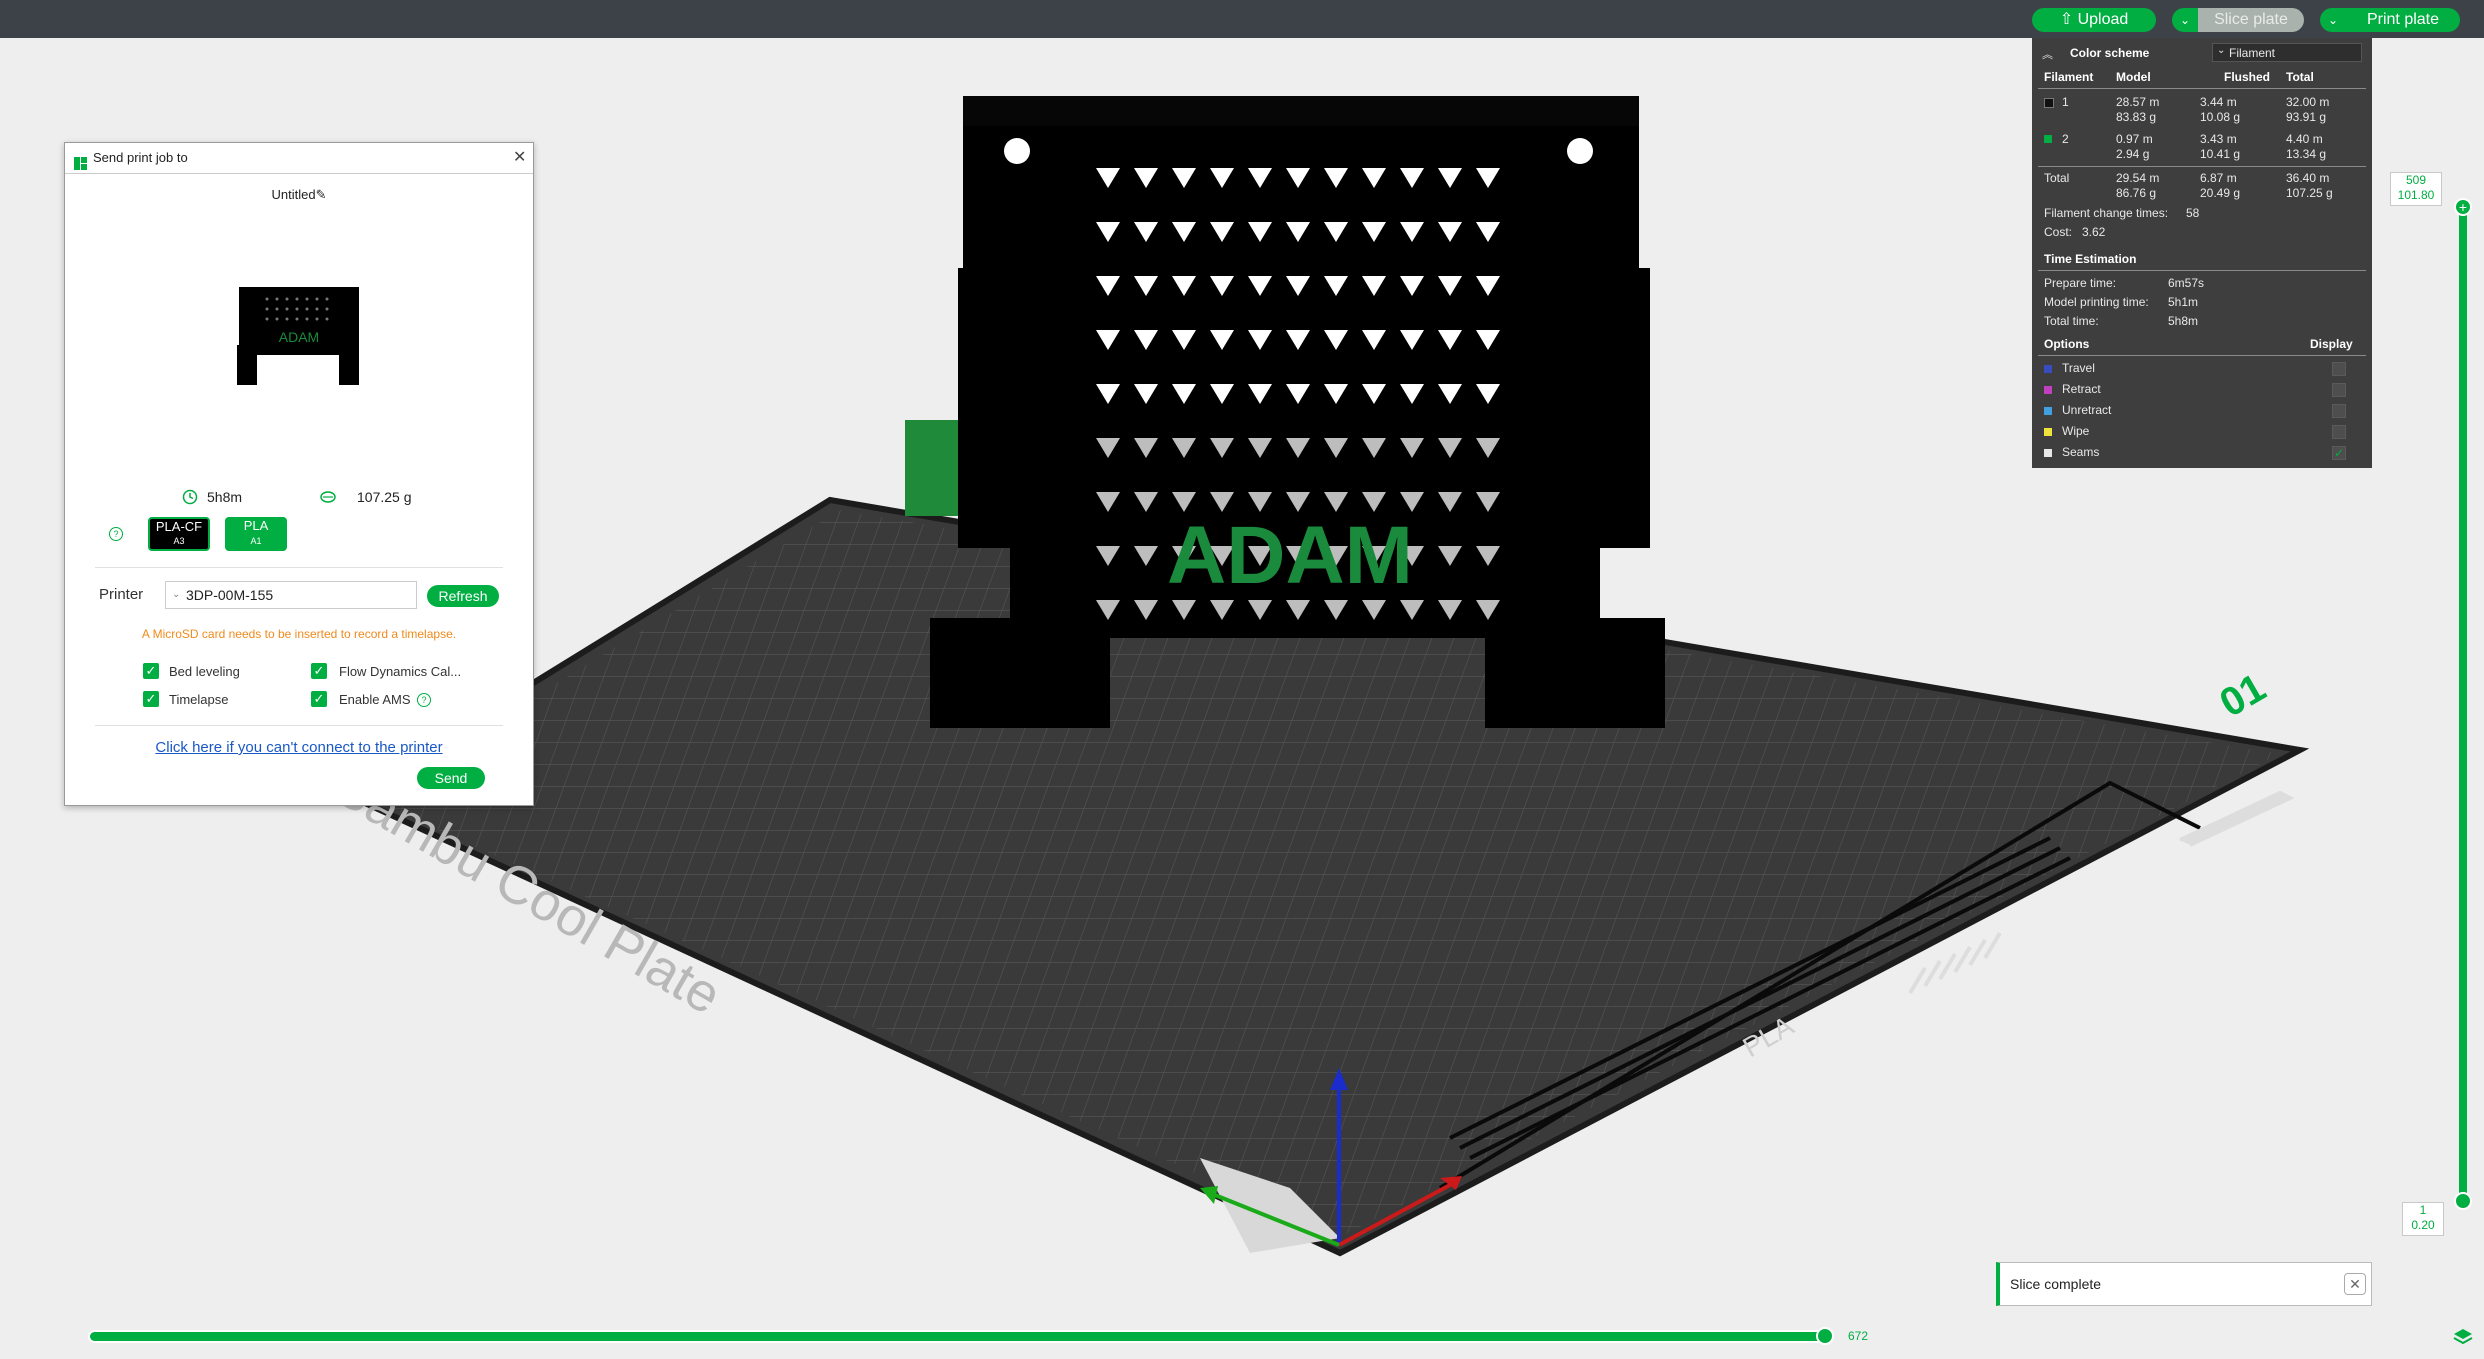 The height and width of the screenshot is (1359, 2484). Describe the element at coordinates (2220, 110) in the screenshot. I see `filament-1-flushed: 3.44 m 10.08 g` at that location.